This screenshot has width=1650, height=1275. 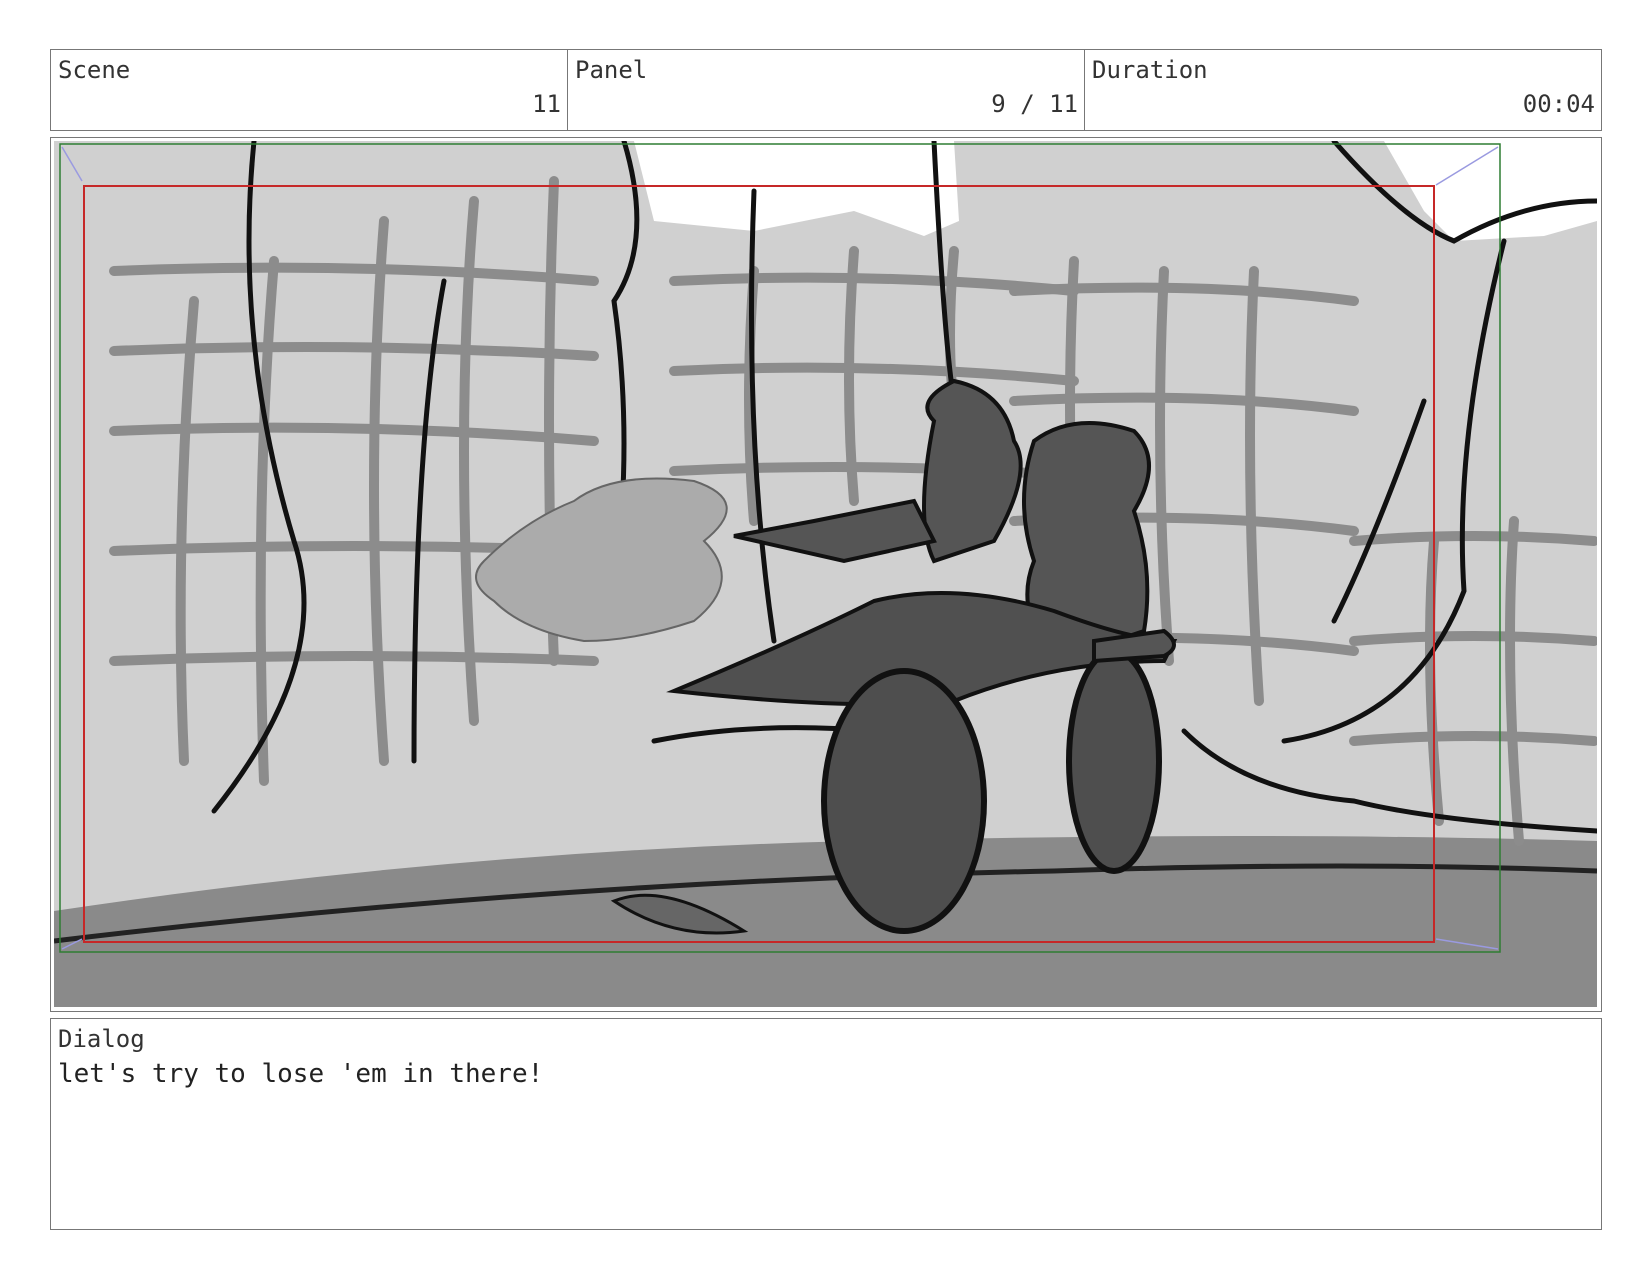 What do you see at coordinates (1558, 104) in the screenshot?
I see `duration-value: 00:04` at bounding box center [1558, 104].